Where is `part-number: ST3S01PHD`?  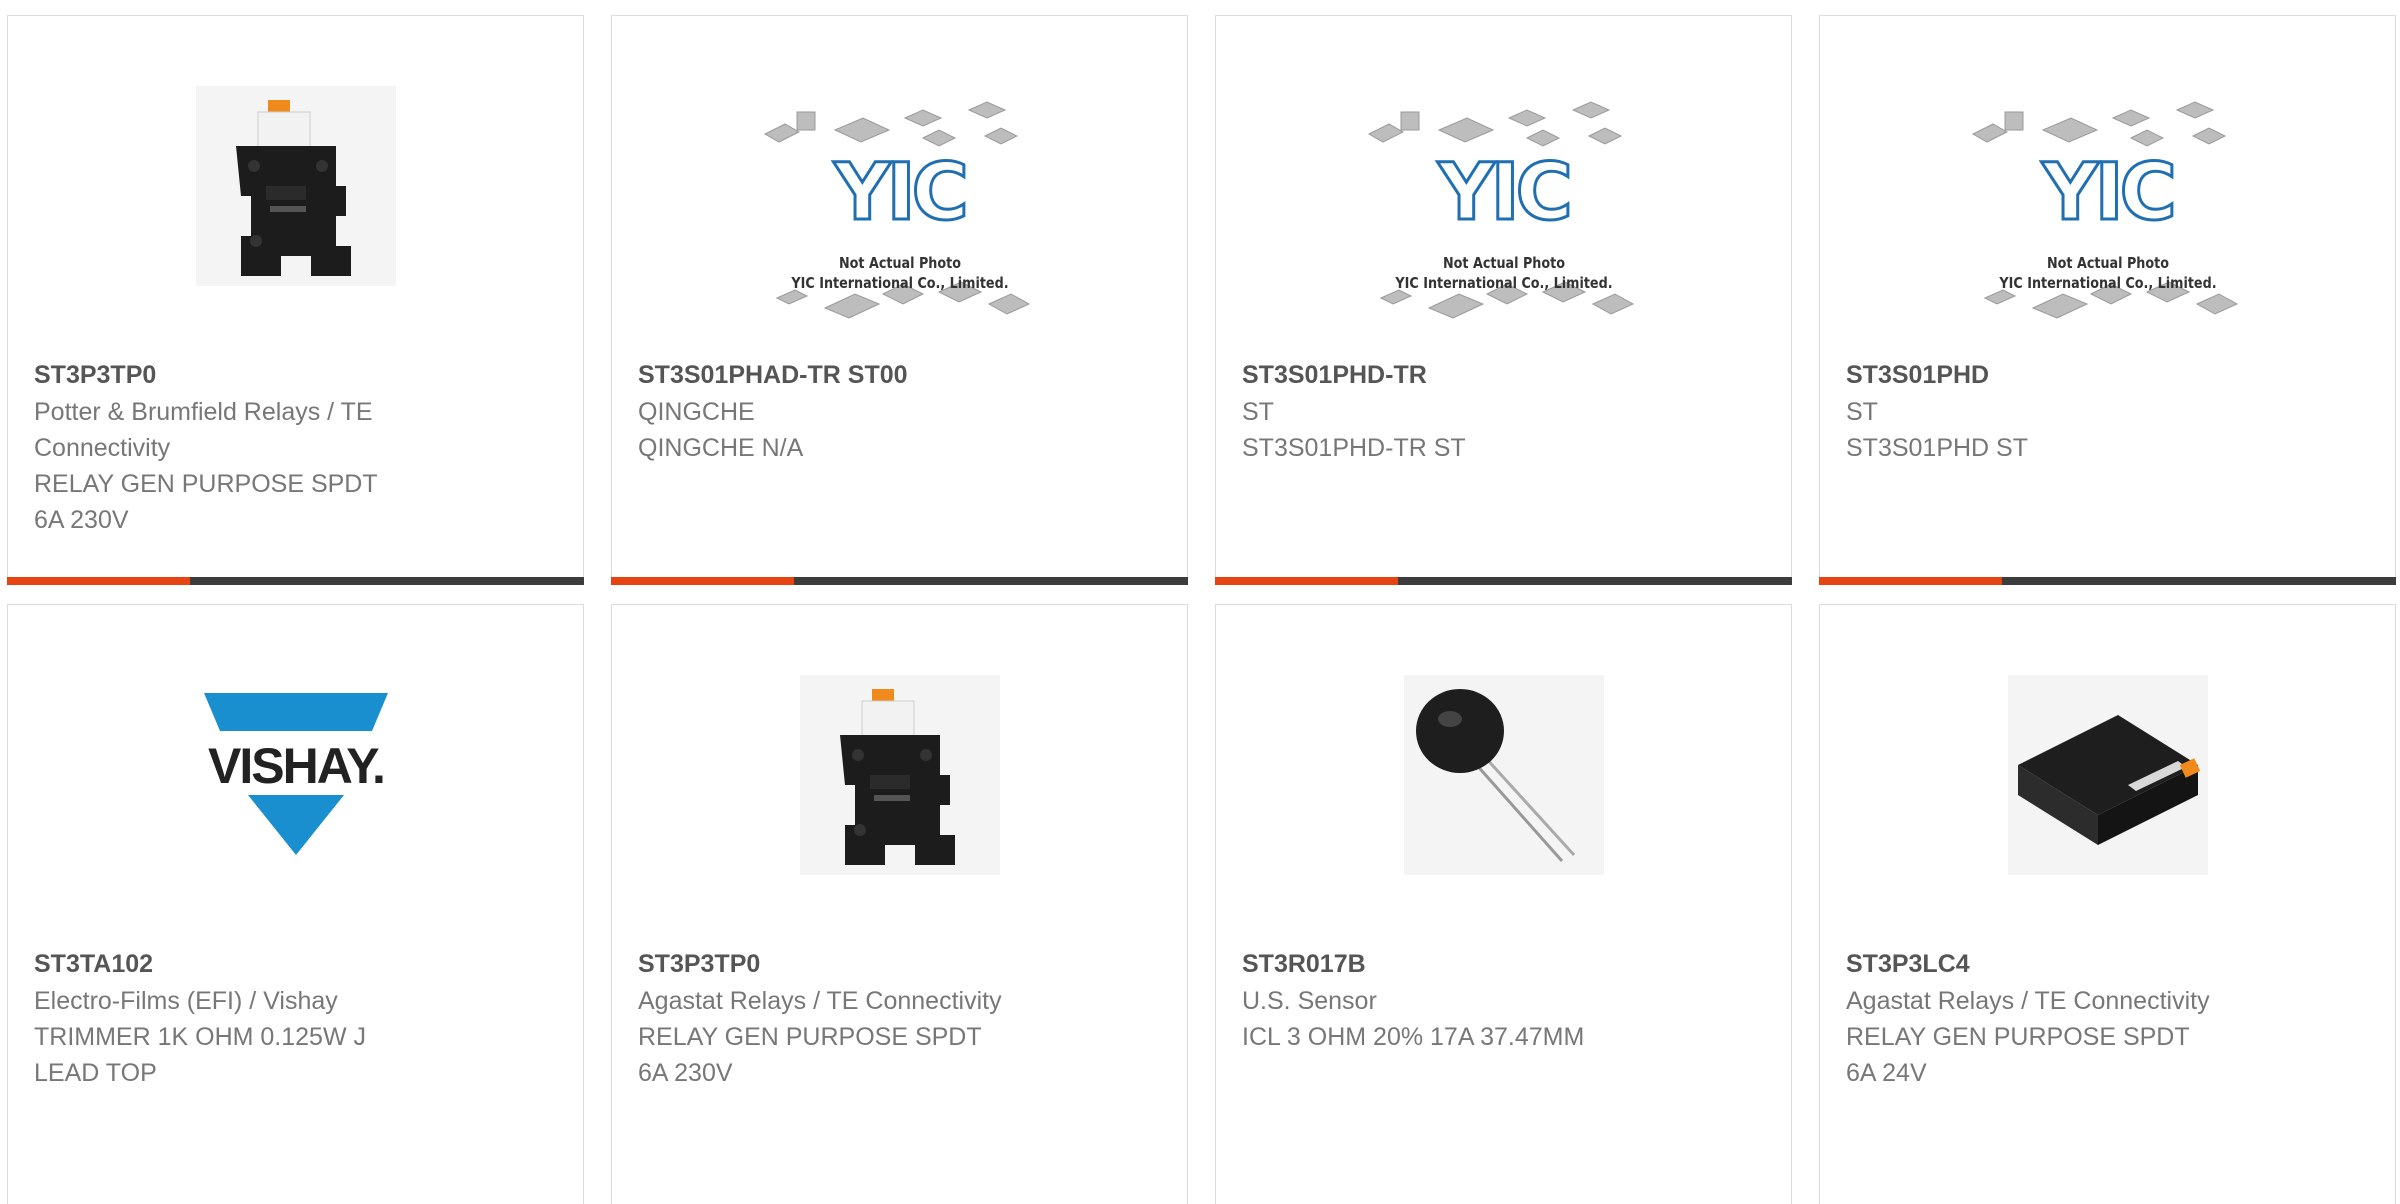
part-number: ST3S01PHD is located at coordinates (1917, 375).